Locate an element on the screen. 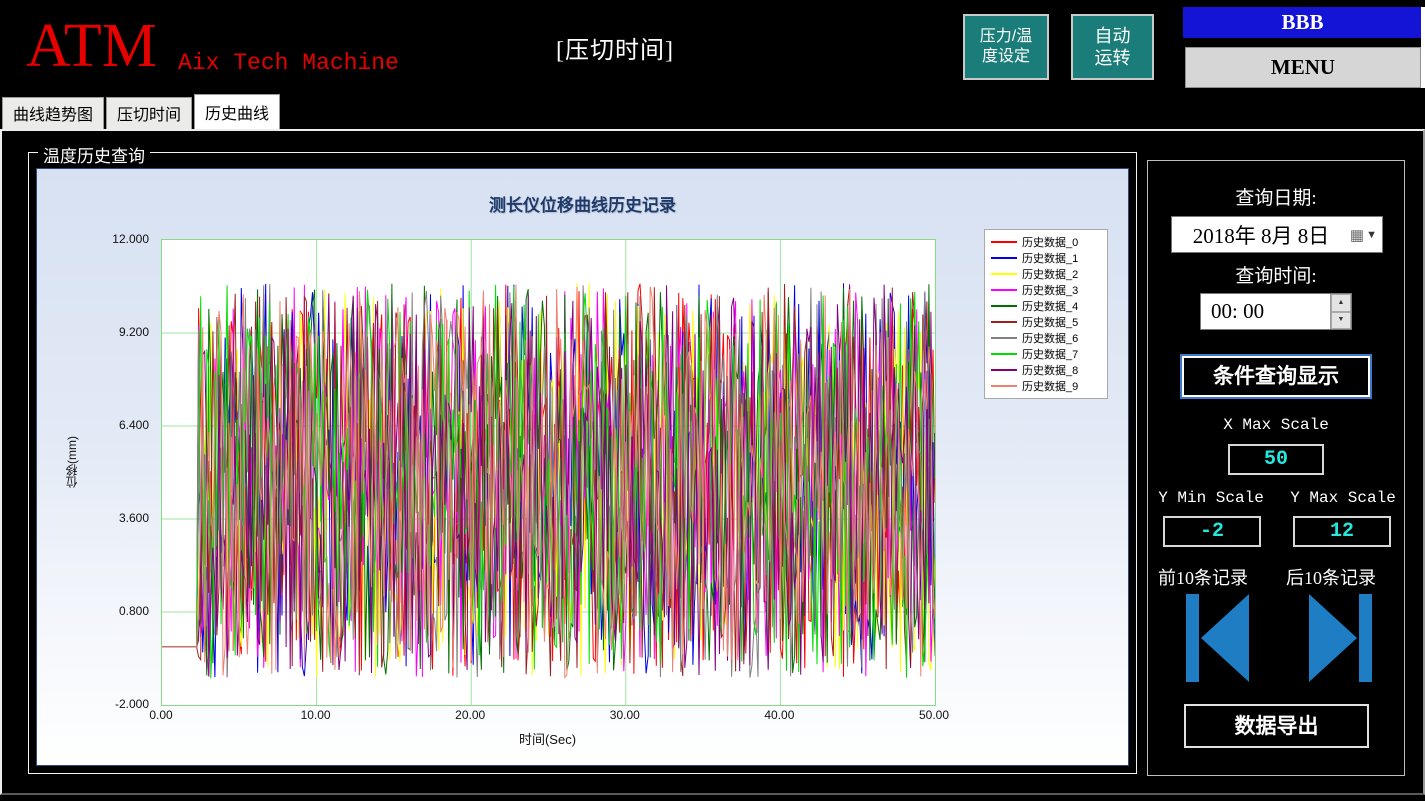  y-tick-label: 6.400 is located at coordinates (133, 425).